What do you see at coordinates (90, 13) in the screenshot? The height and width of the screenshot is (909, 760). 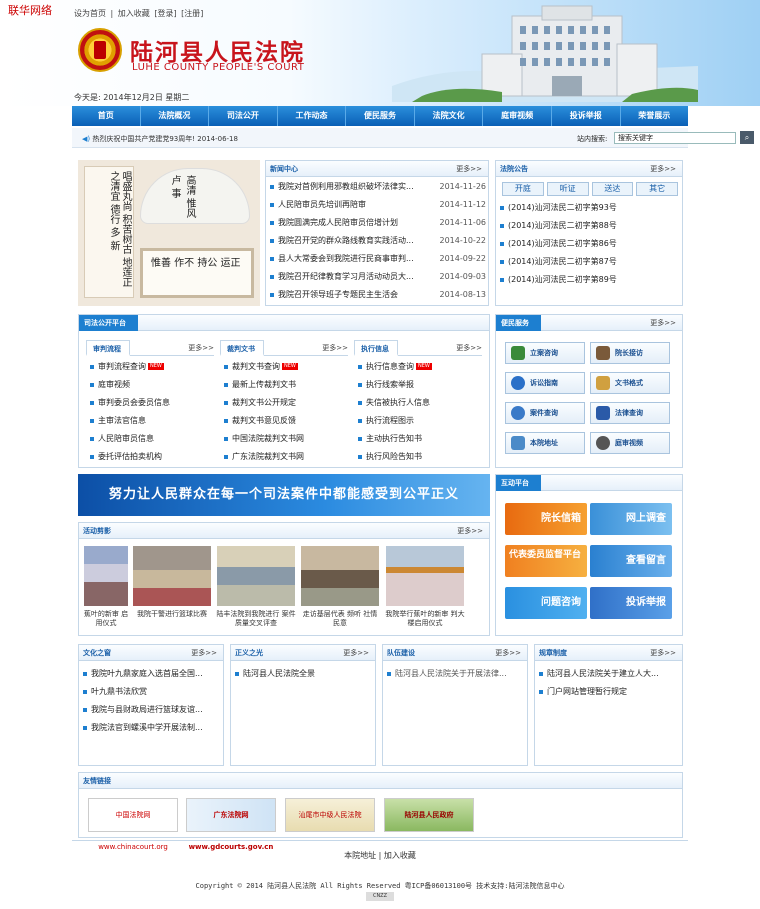 I see `set-homepage-link: 设为首页` at bounding box center [90, 13].